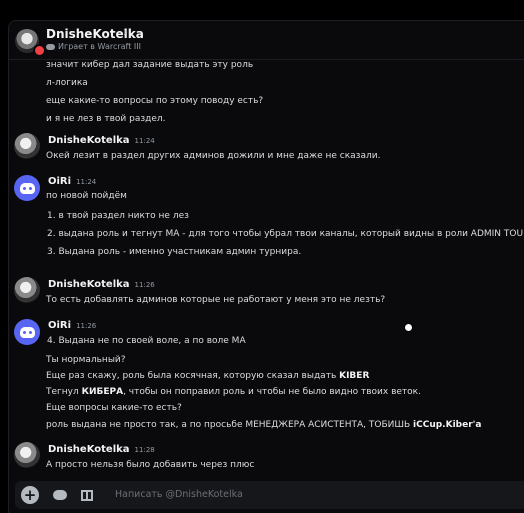 This screenshot has width=524, height=513. I want to click on bold-mention: КИБЕРА, so click(102, 392).